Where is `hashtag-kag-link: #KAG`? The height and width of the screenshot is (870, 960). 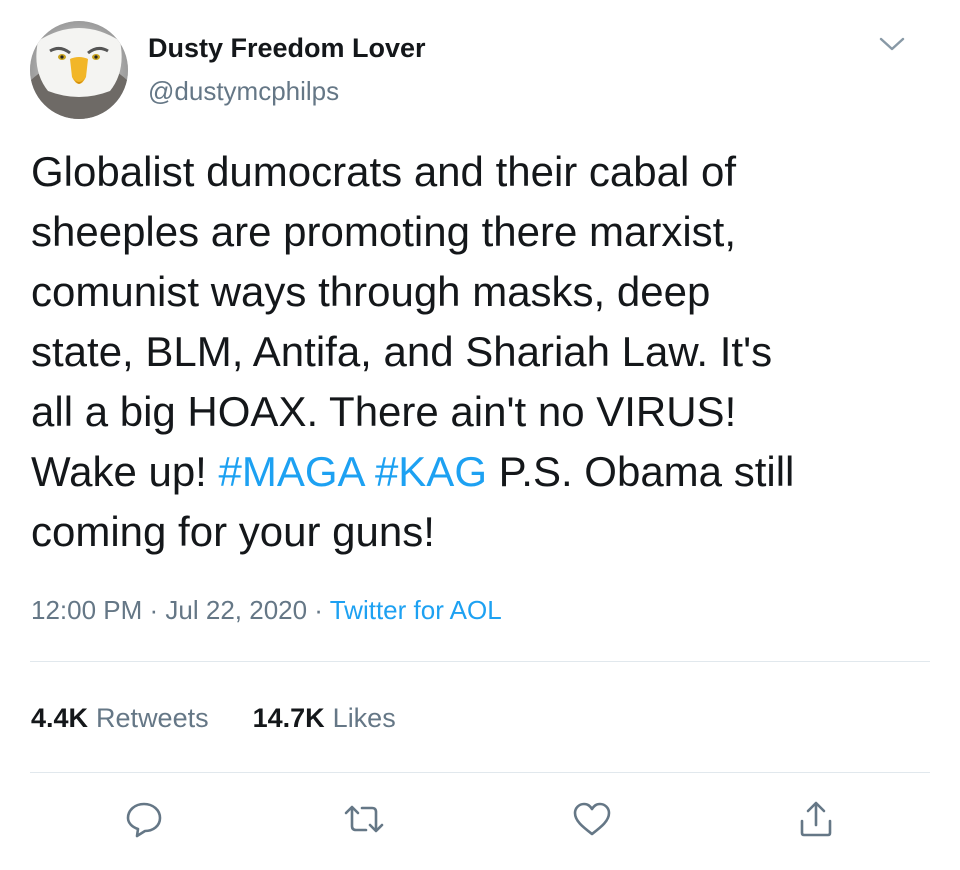
hashtag-kag-link: #KAG is located at coordinates (431, 471).